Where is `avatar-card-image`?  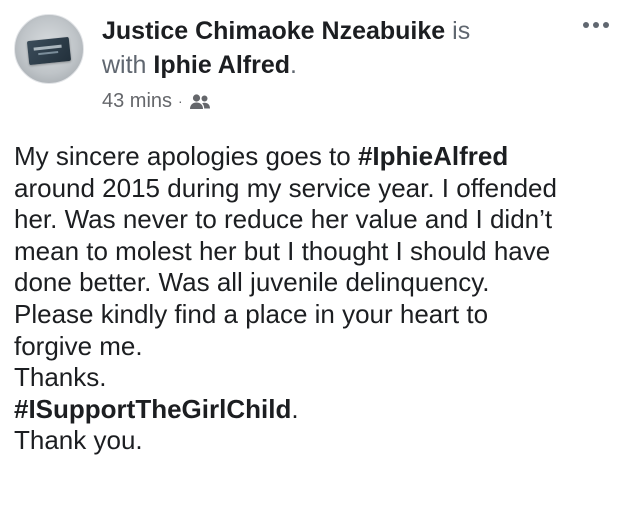 avatar-card-image is located at coordinates (49, 51).